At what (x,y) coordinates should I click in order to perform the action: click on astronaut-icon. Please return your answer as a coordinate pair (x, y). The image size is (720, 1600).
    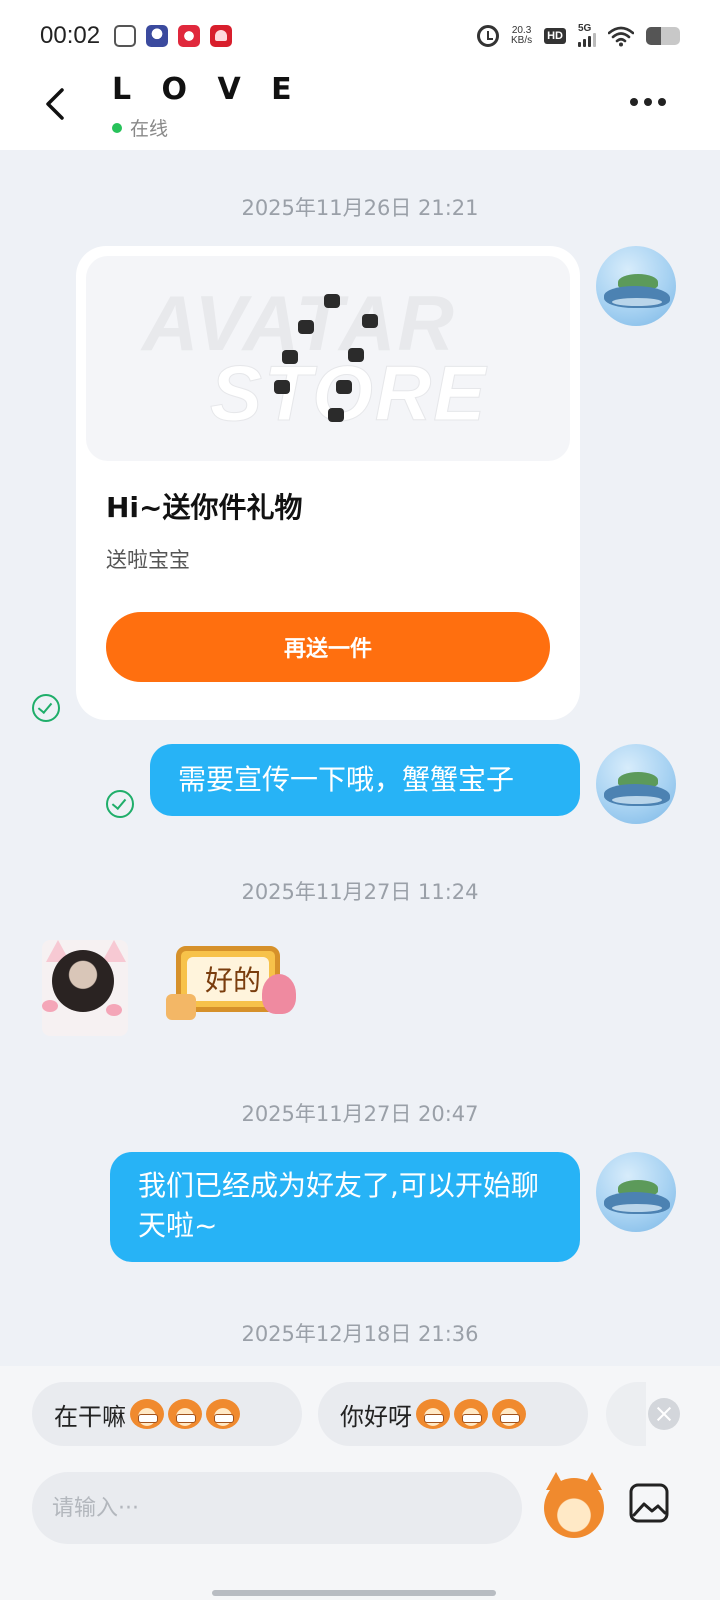
    Looking at the image, I should click on (157, 36).